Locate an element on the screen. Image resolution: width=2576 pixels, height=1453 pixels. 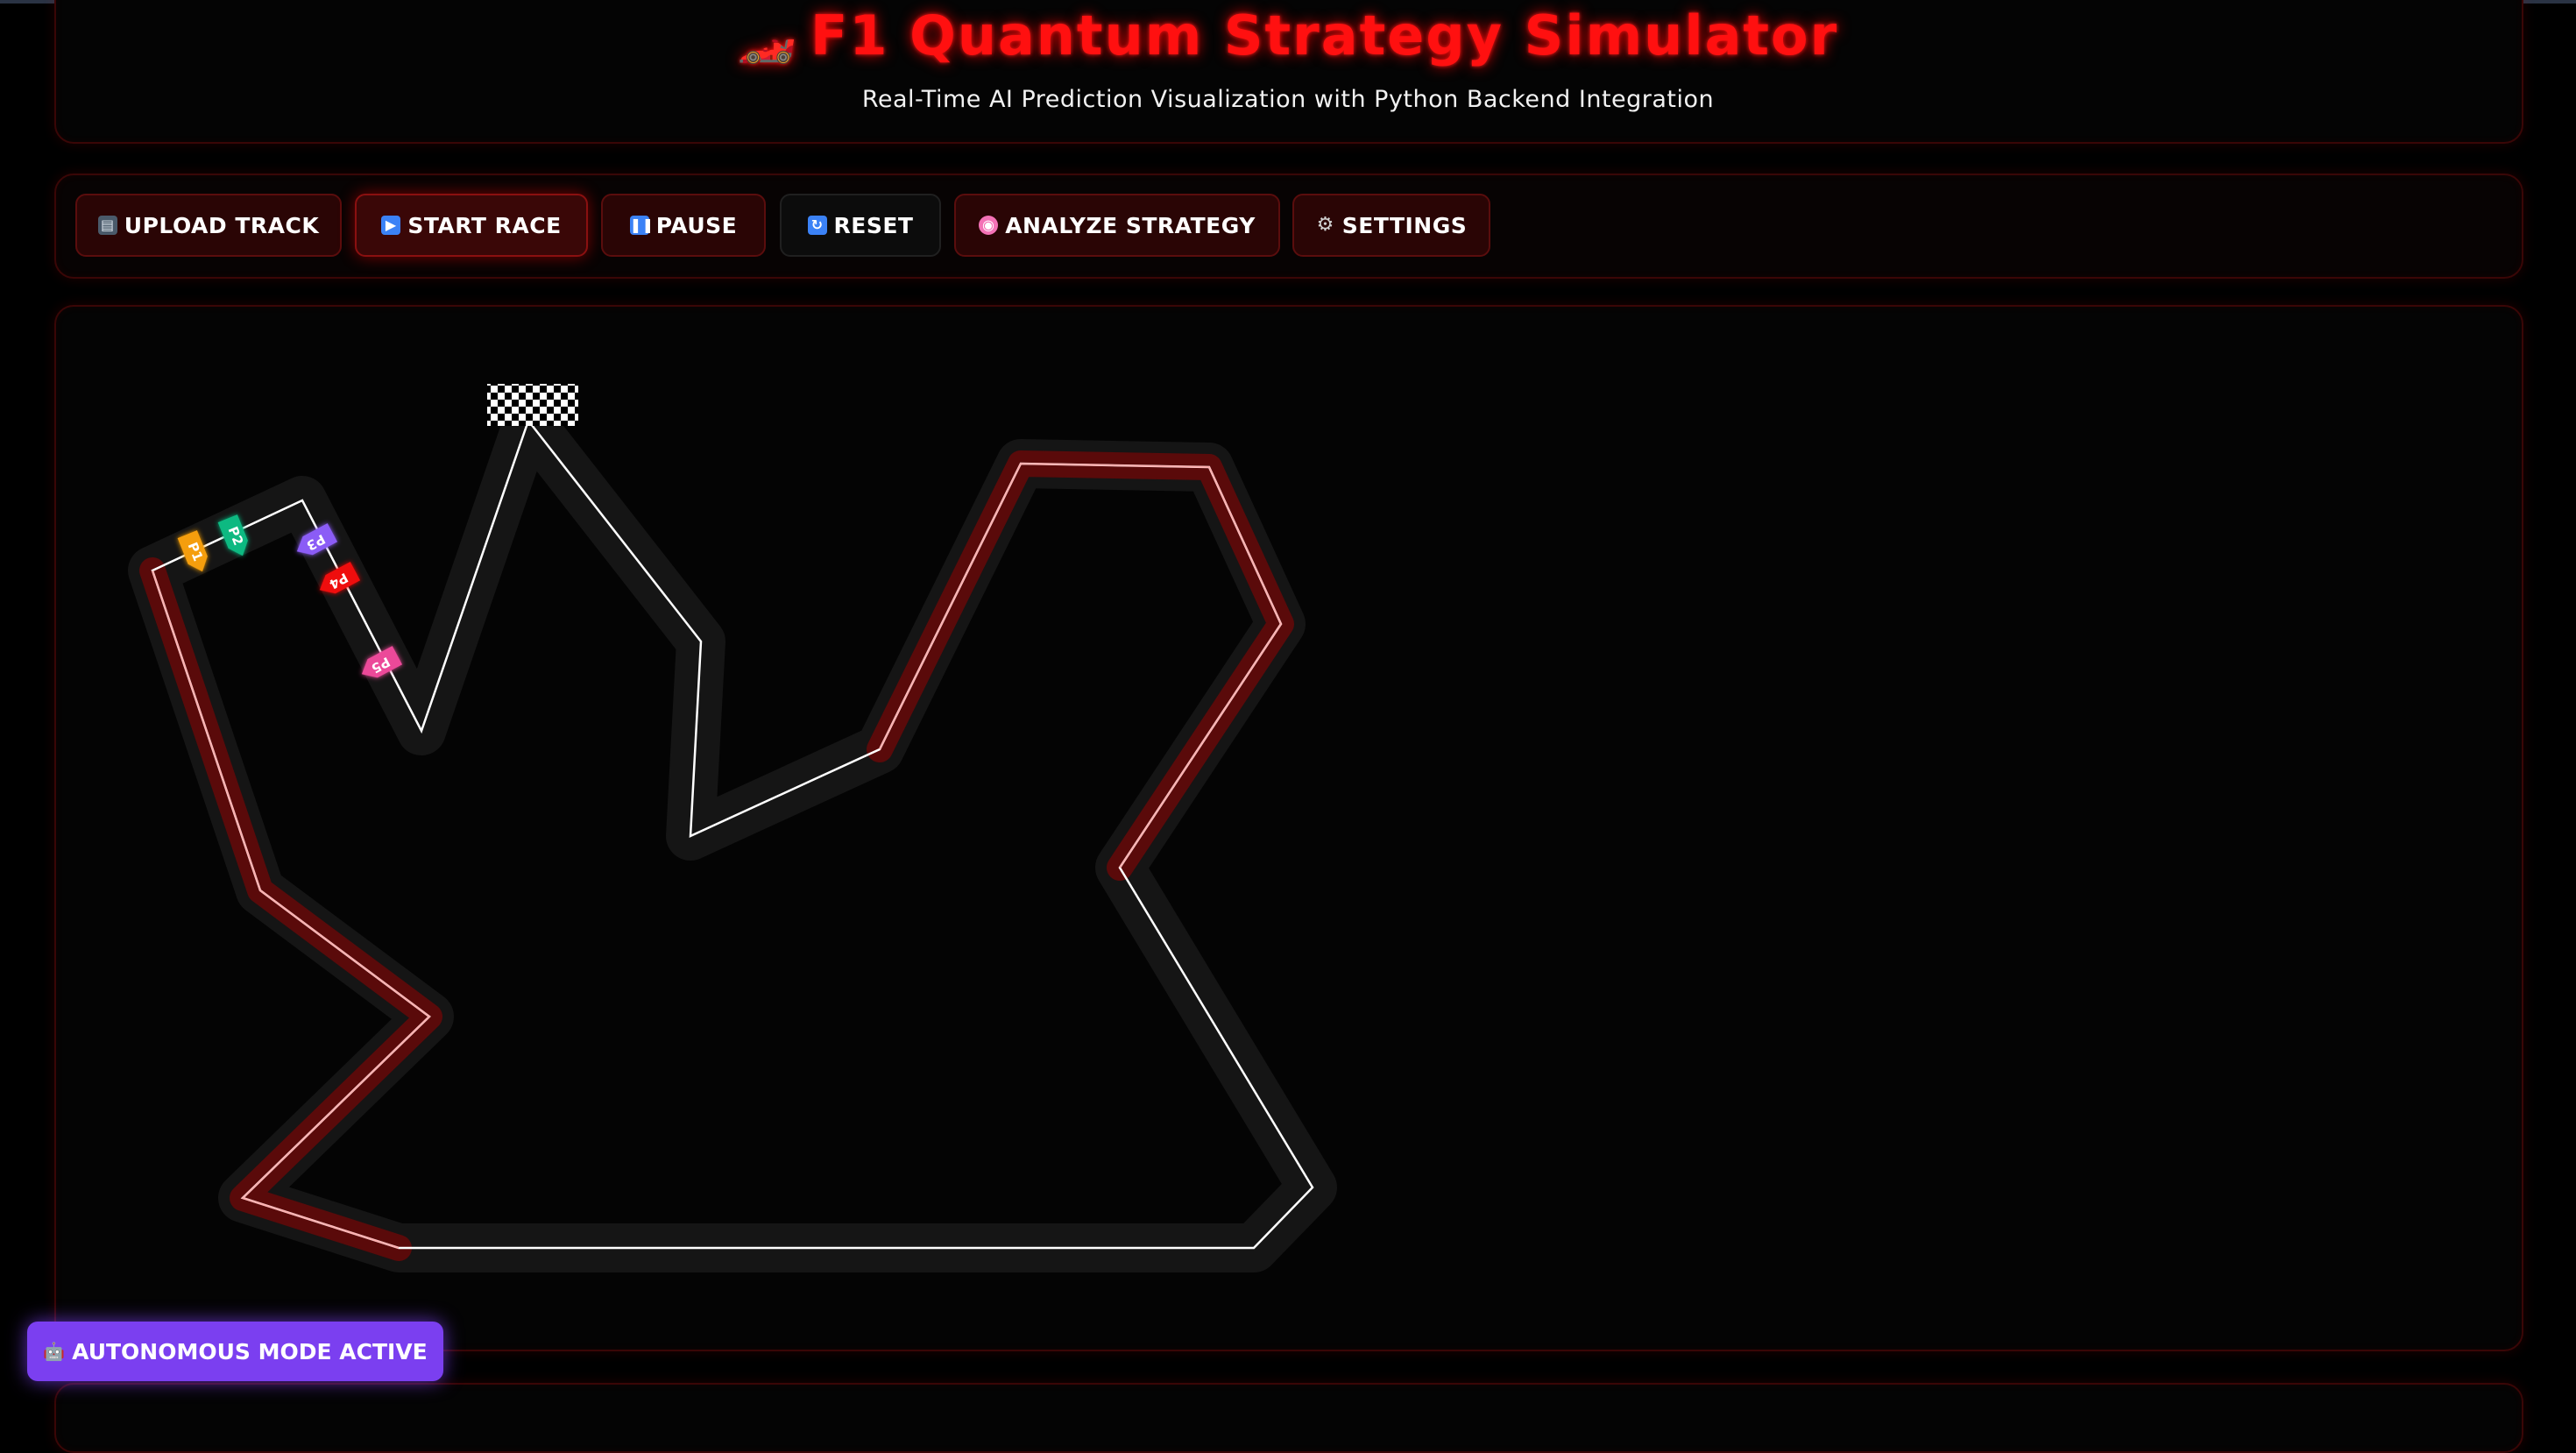
robot-icon: 🤖 is located at coordinates (54, 1351).